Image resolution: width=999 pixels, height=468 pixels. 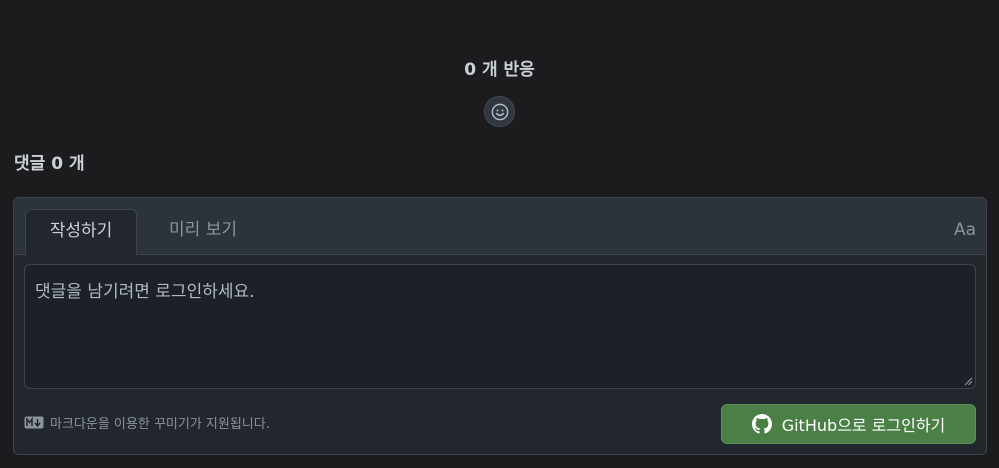 What do you see at coordinates (968, 381) in the screenshot?
I see `resize-handle-icon` at bounding box center [968, 381].